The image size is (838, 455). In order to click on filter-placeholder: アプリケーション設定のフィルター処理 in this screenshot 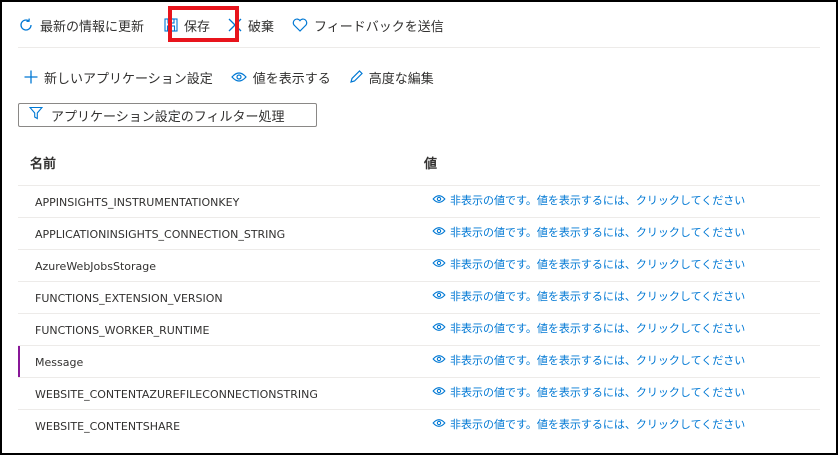, I will do `click(168, 117)`.